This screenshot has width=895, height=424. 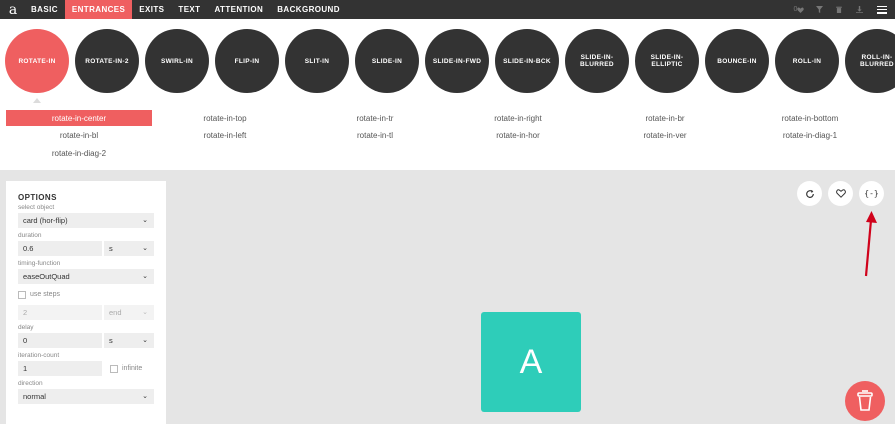 I want to click on code-button: {-}, so click(x=871, y=193).